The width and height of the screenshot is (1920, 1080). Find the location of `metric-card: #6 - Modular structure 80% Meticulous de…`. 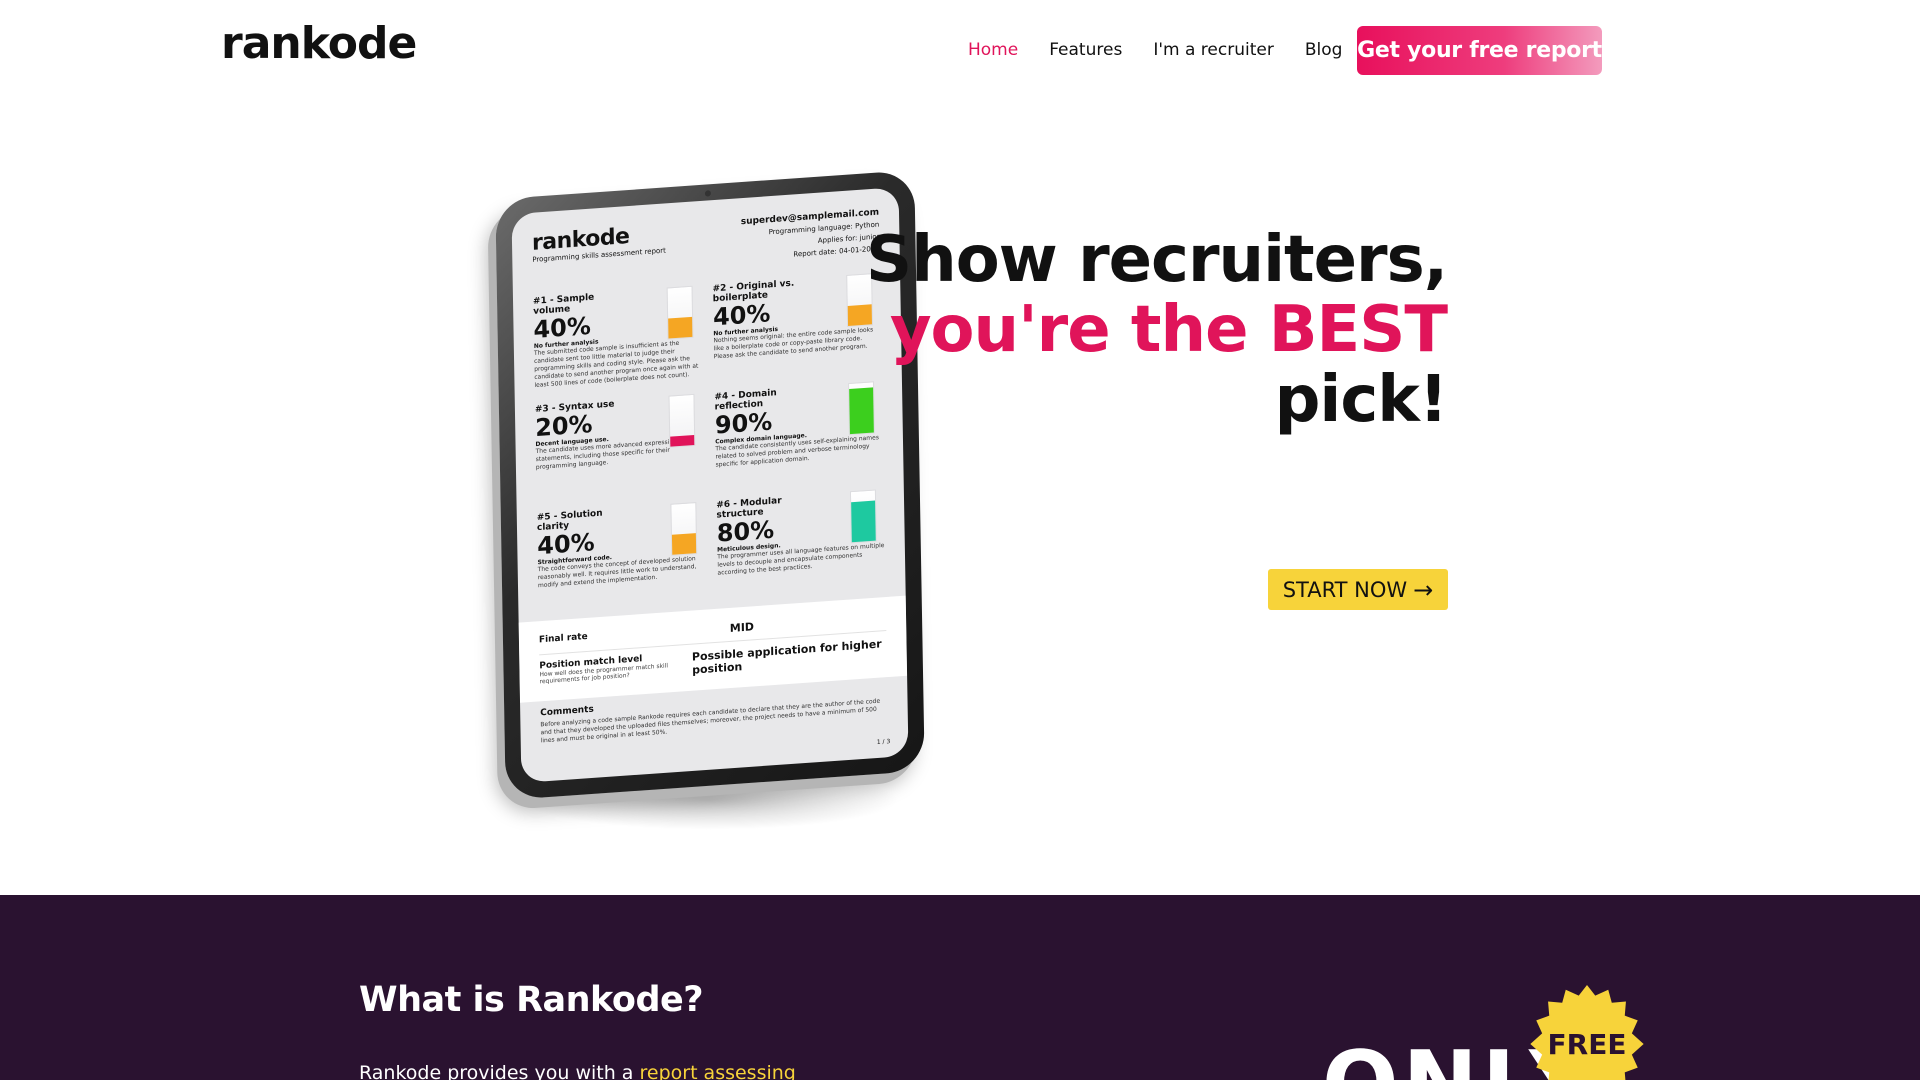

metric-card: #6 - Modular structure 80% Meticulous de… is located at coordinates (800, 546).